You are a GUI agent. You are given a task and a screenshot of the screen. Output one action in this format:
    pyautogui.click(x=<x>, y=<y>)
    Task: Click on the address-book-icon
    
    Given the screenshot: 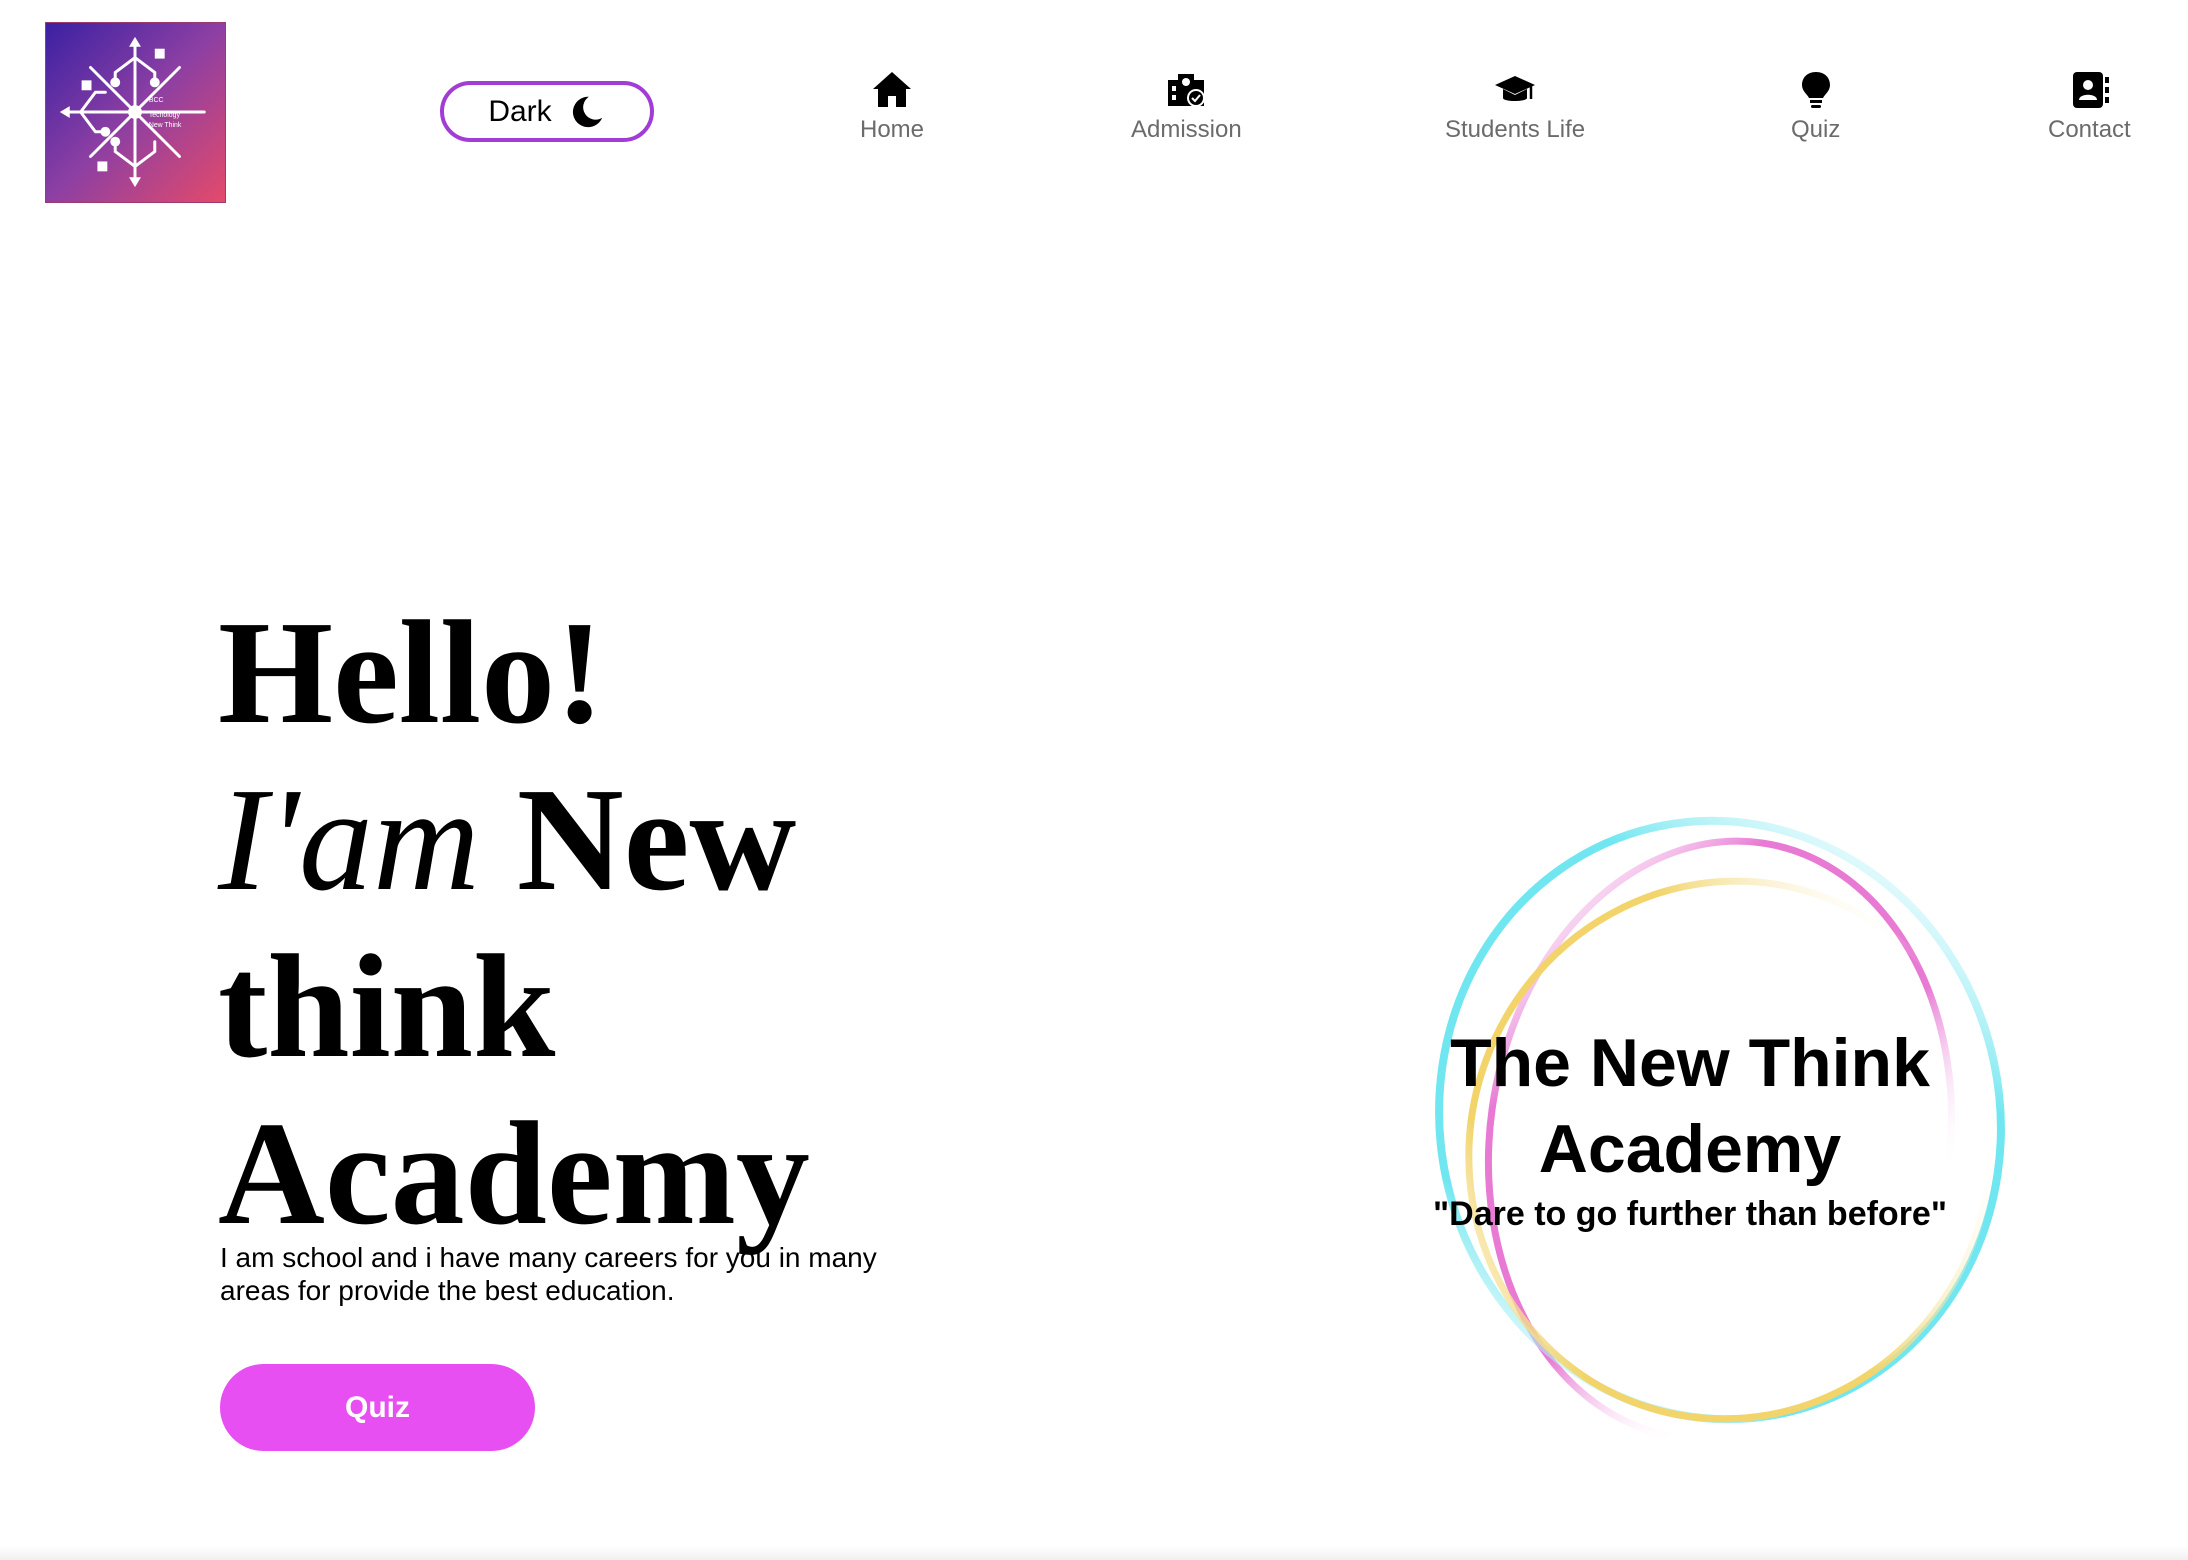 What is the action you would take?
    pyautogui.click(x=2089, y=90)
    